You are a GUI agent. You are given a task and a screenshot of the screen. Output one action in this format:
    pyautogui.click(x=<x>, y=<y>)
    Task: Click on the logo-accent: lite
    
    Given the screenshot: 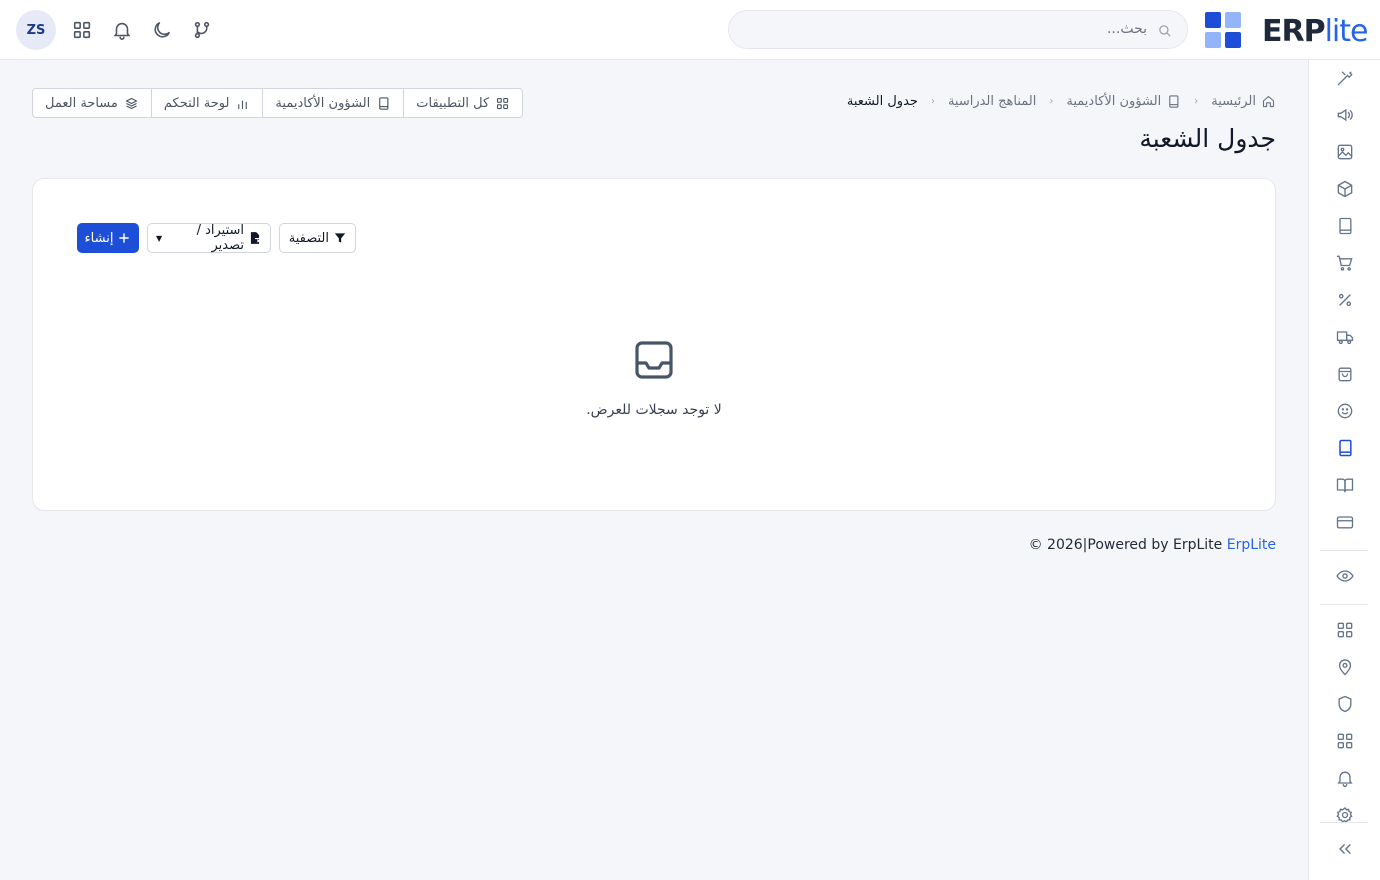 What is the action you would take?
    pyautogui.click(x=1346, y=31)
    